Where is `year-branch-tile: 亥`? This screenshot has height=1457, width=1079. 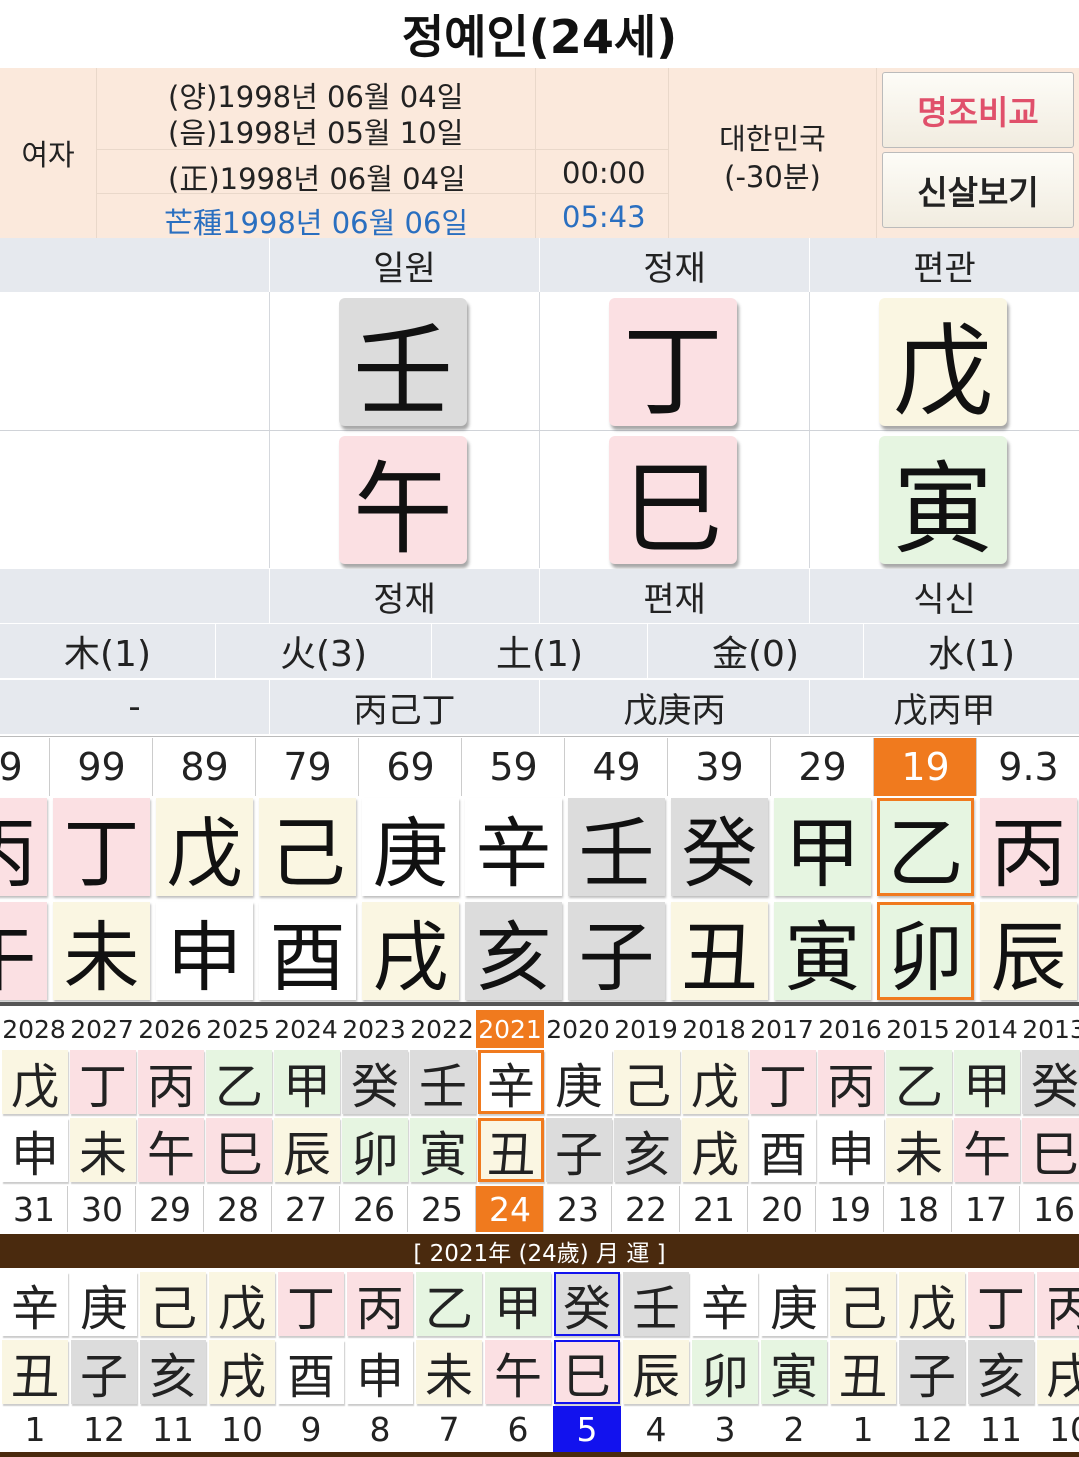
year-branch-tile: 亥 is located at coordinates (647, 1150).